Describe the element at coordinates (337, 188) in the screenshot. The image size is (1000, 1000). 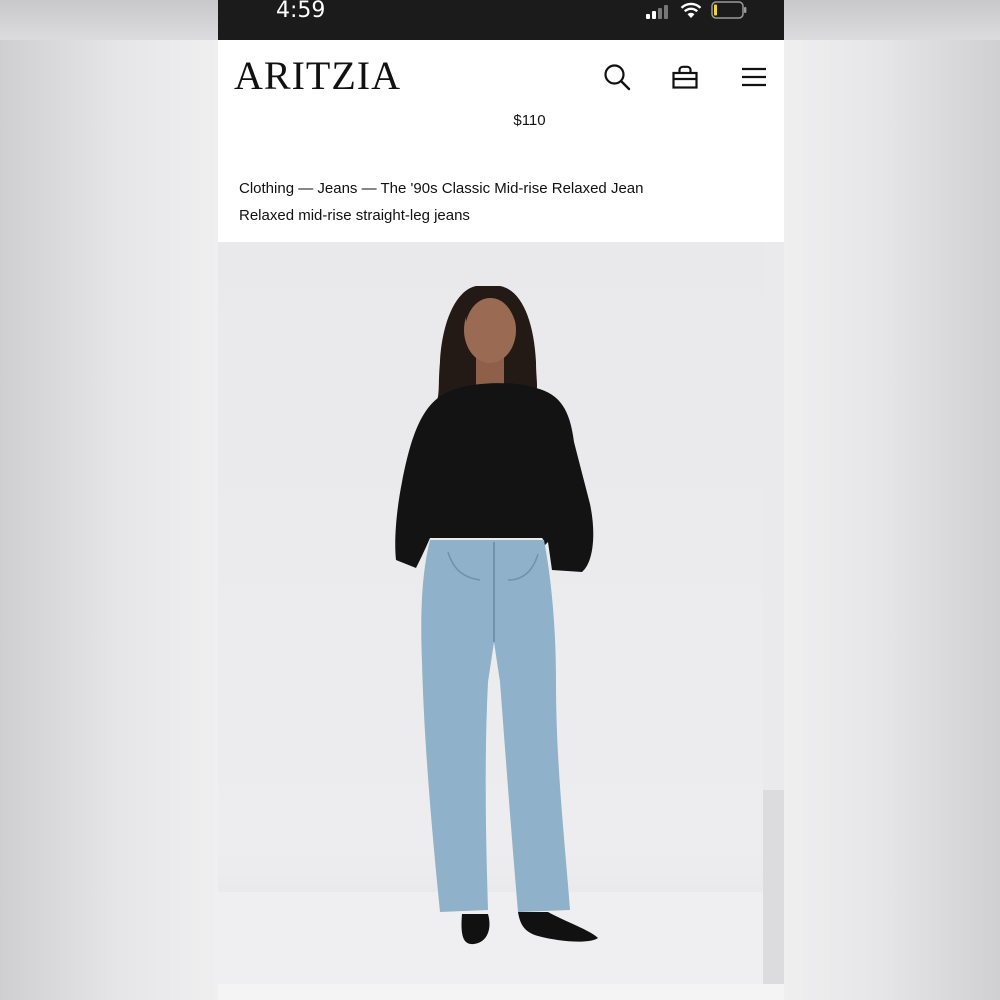
I see `breadcrumb-jeans: Jeans` at that location.